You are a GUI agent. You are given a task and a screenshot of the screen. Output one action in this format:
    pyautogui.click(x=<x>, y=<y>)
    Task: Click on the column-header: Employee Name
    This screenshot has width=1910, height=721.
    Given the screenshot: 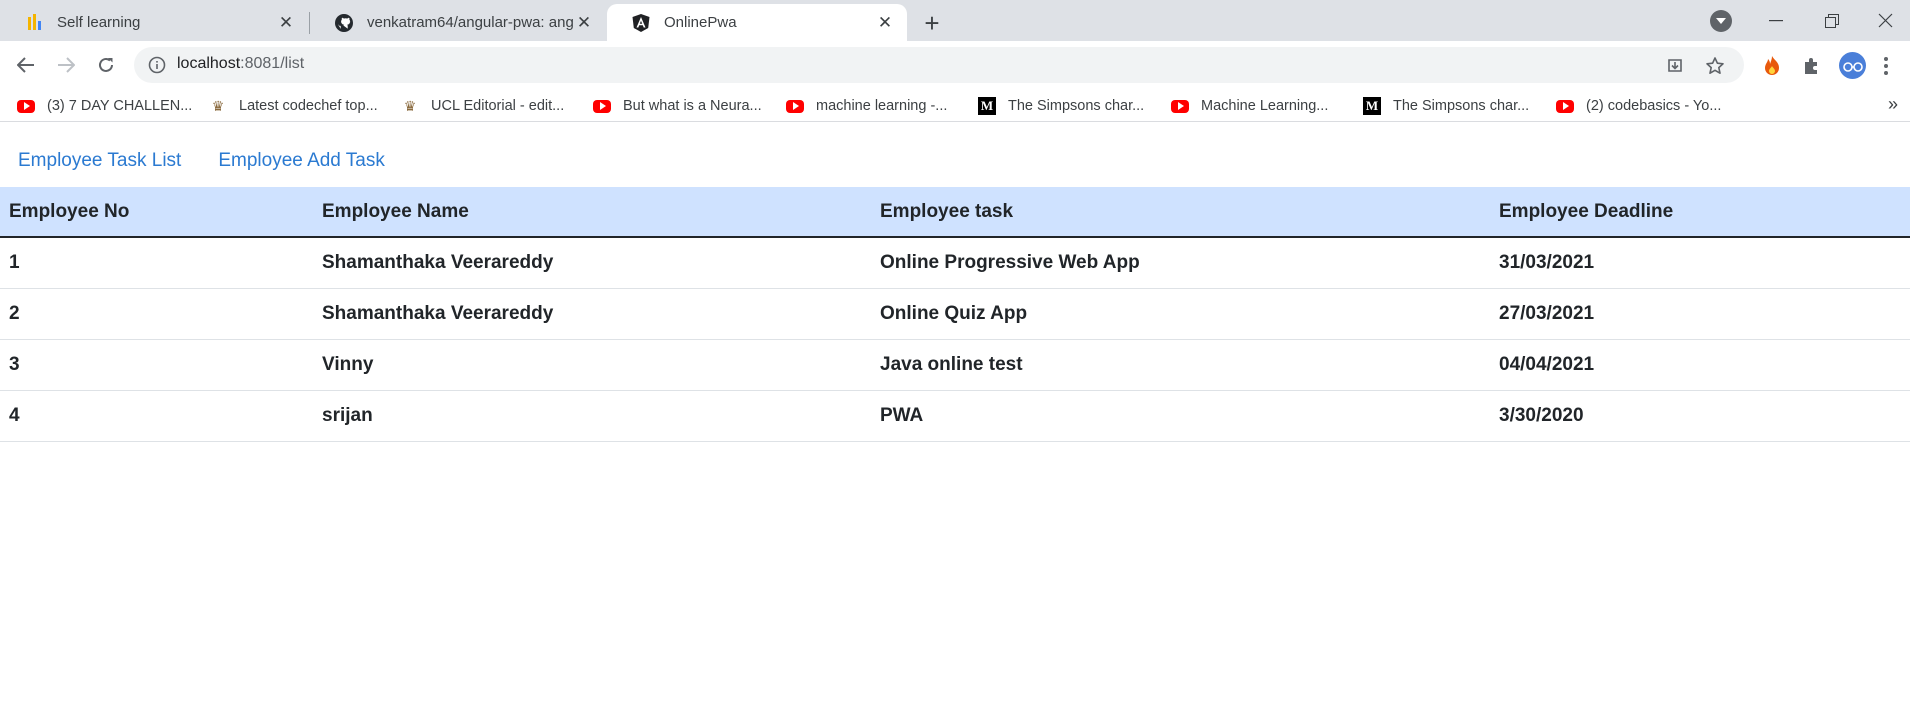 What is the action you would take?
    pyautogui.click(x=592, y=212)
    